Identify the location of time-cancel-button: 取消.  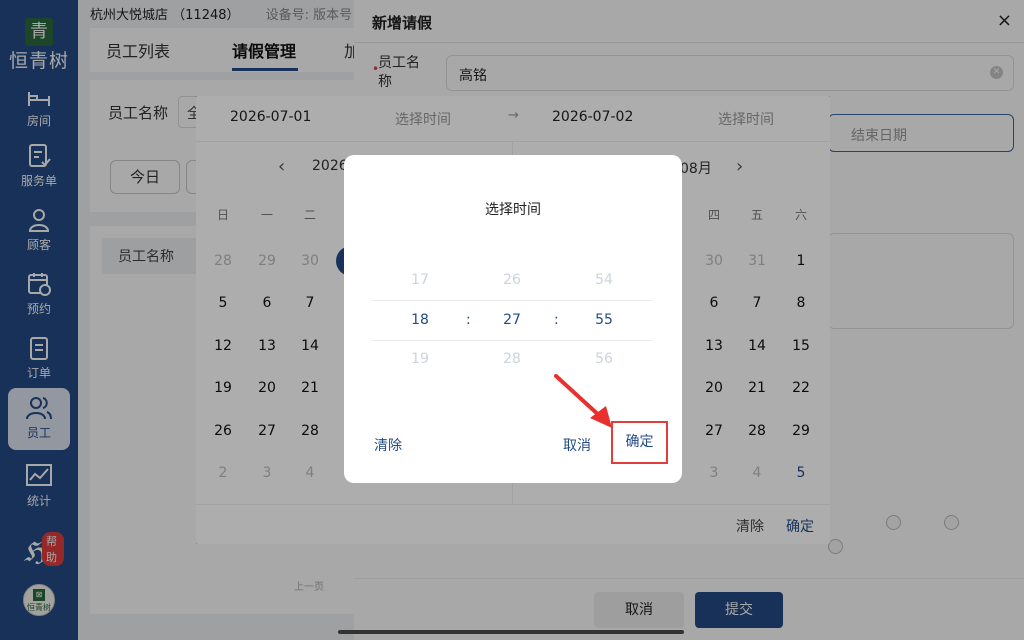
(577, 445).